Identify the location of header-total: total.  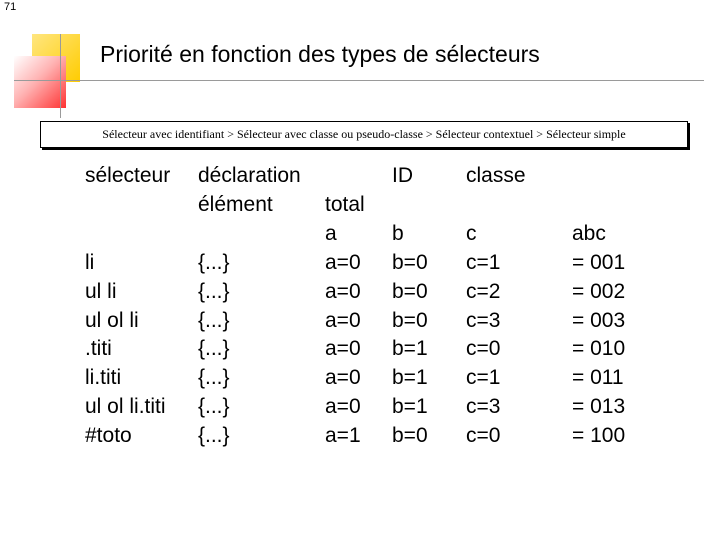
(345, 204).